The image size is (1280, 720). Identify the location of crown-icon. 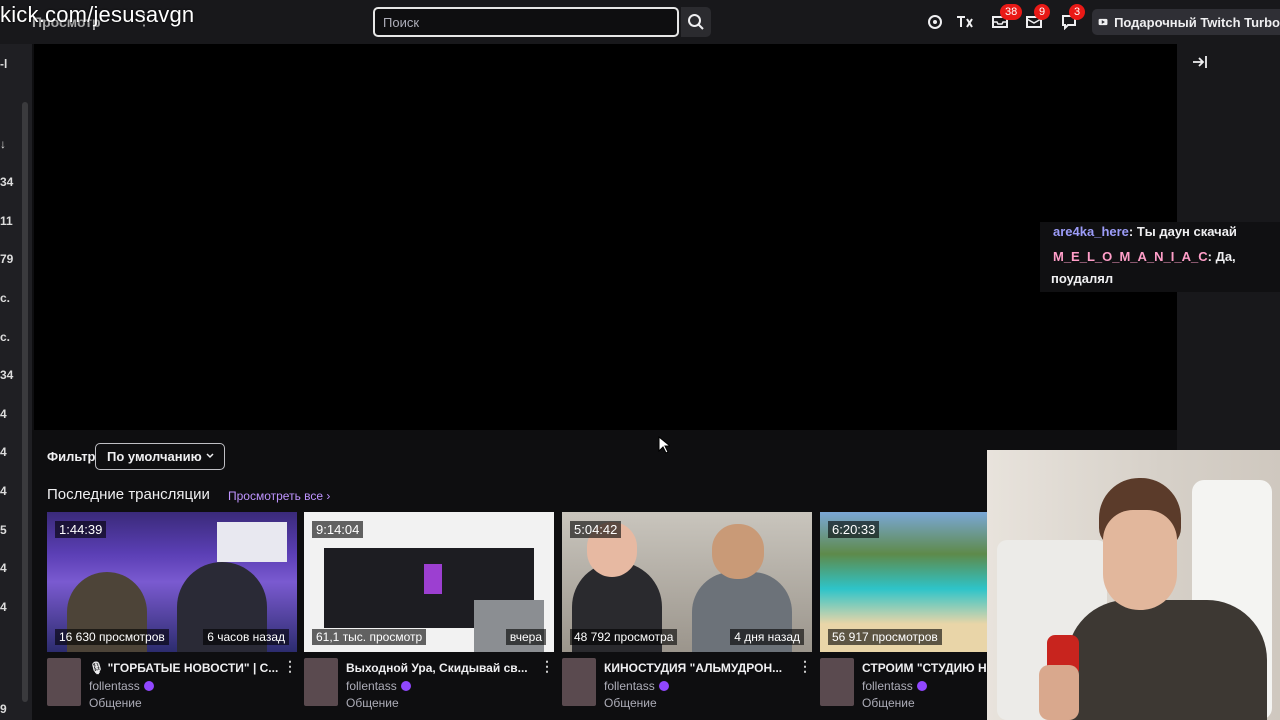
(935, 22).